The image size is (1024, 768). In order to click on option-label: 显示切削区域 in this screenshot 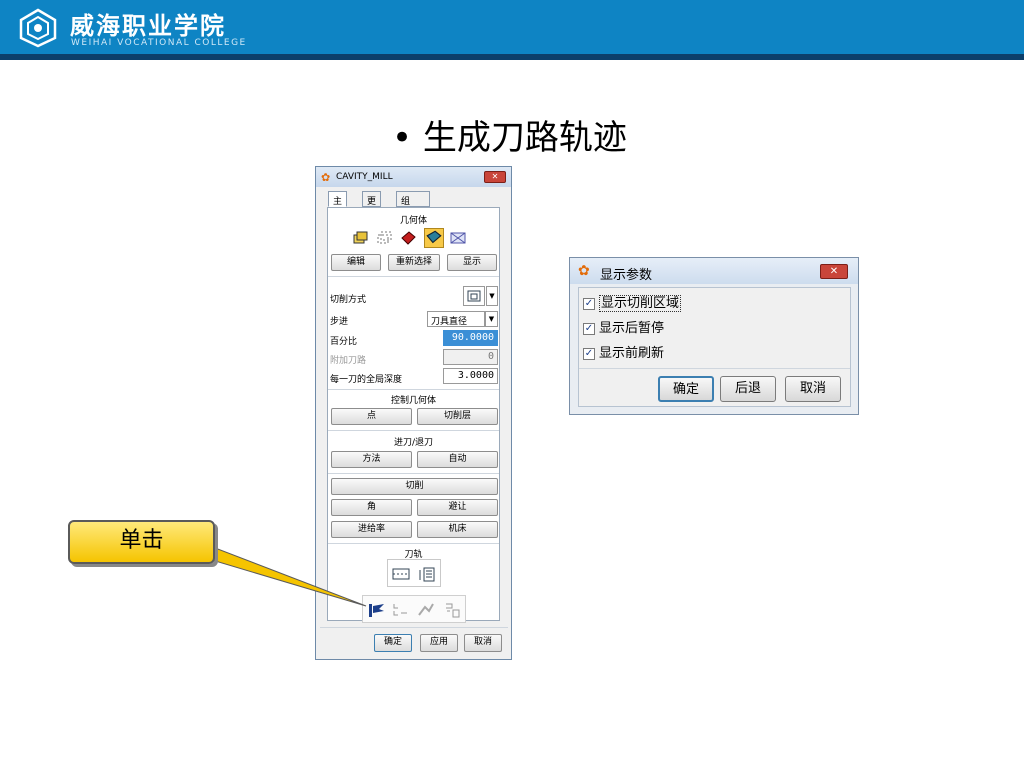, I will do `click(640, 303)`.